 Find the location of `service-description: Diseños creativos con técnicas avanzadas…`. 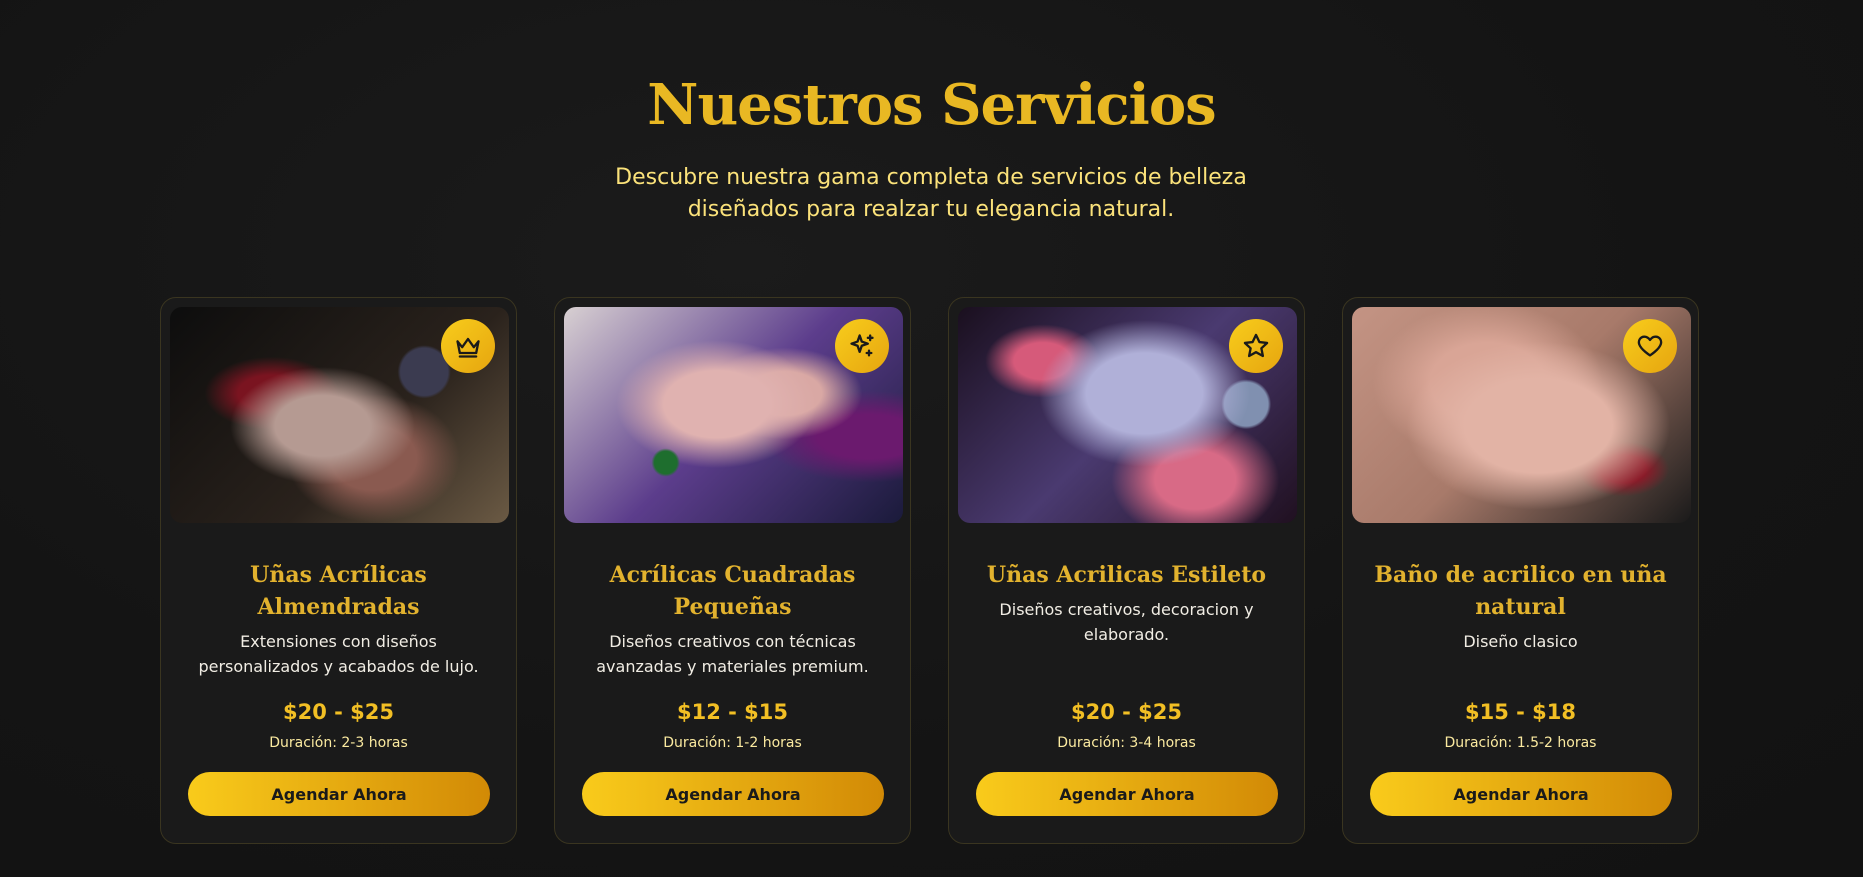

service-description: Diseños creativos con técnicas avanzadas… is located at coordinates (732, 654).